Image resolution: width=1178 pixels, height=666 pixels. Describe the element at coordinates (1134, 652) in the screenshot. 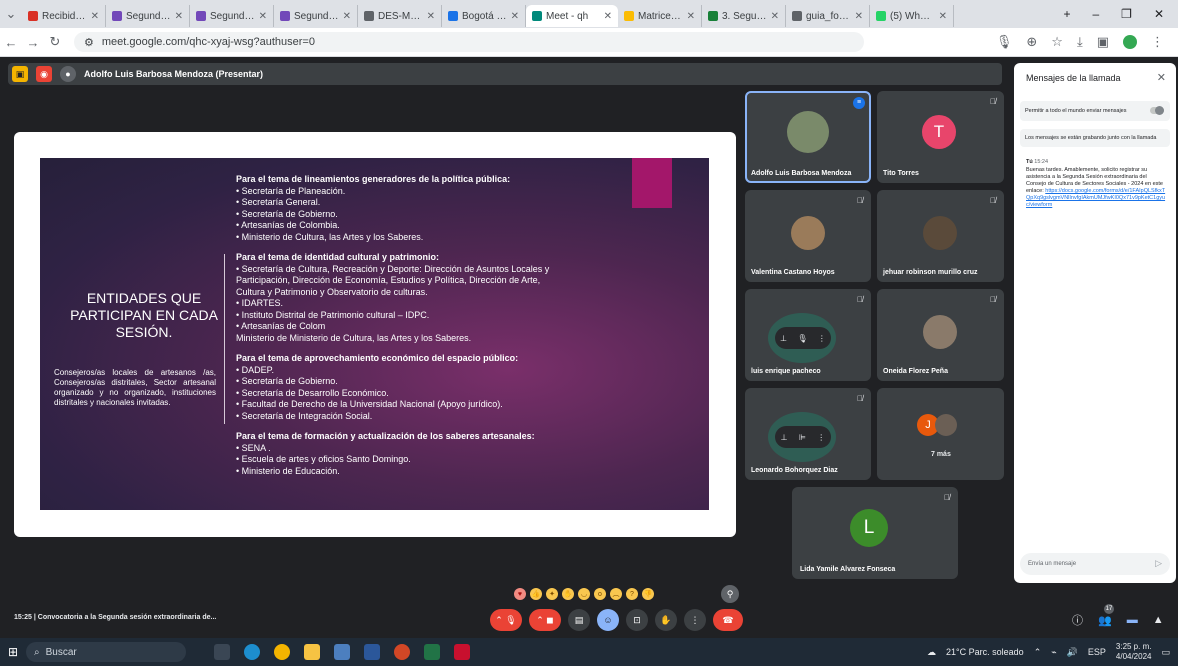

I see `clock: 3:25 p. m. 4/04/2024` at that location.